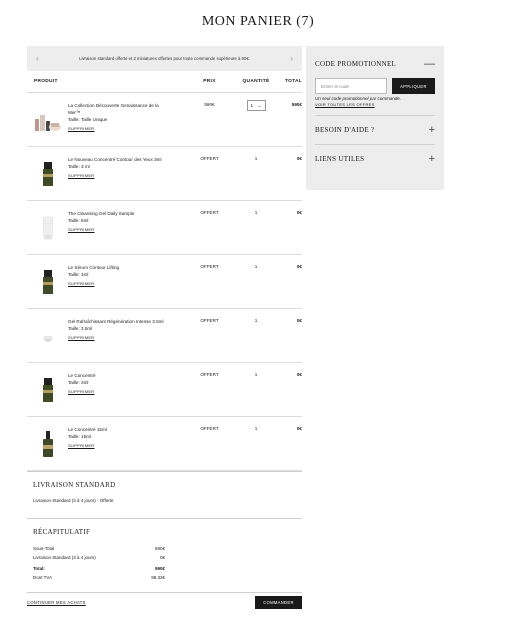  Describe the element at coordinates (159, 548) in the screenshot. I see `subtotal-value: 590€` at that location.